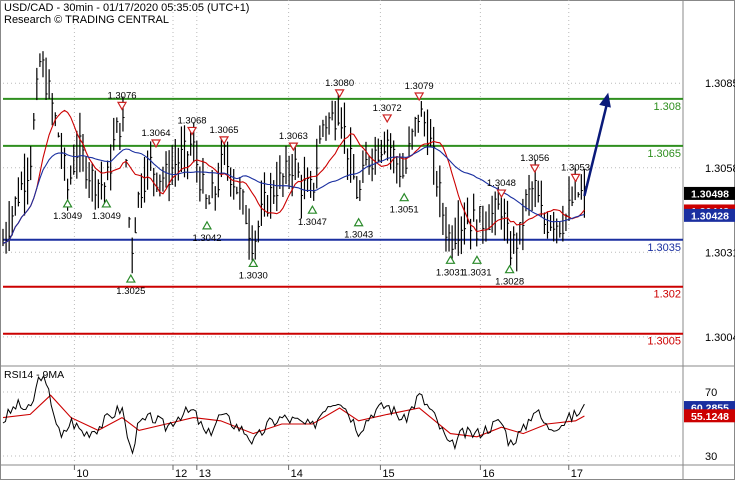 This screenshot has height=485, width=735. Describe the element at coordinates (720, 338) in the screenshot. I see `y-tick-label: 1.3004` at that location.